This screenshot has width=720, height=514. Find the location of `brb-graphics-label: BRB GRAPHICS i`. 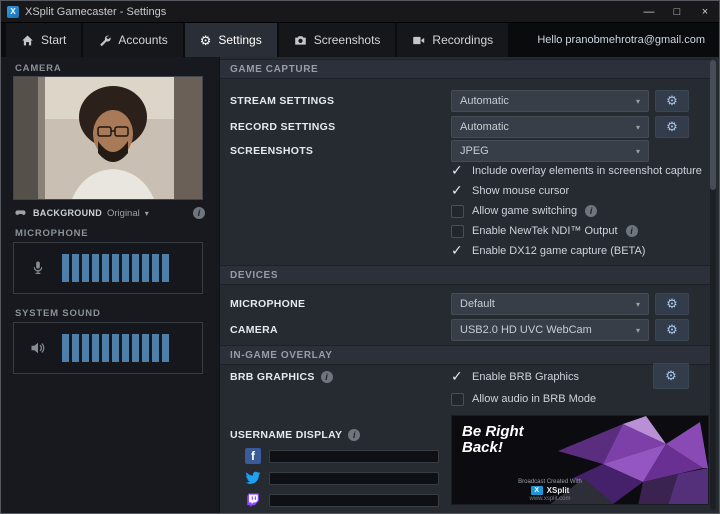

brb-graphics-label: BRB GRAPHICS i is located at coordinates (281, 377).